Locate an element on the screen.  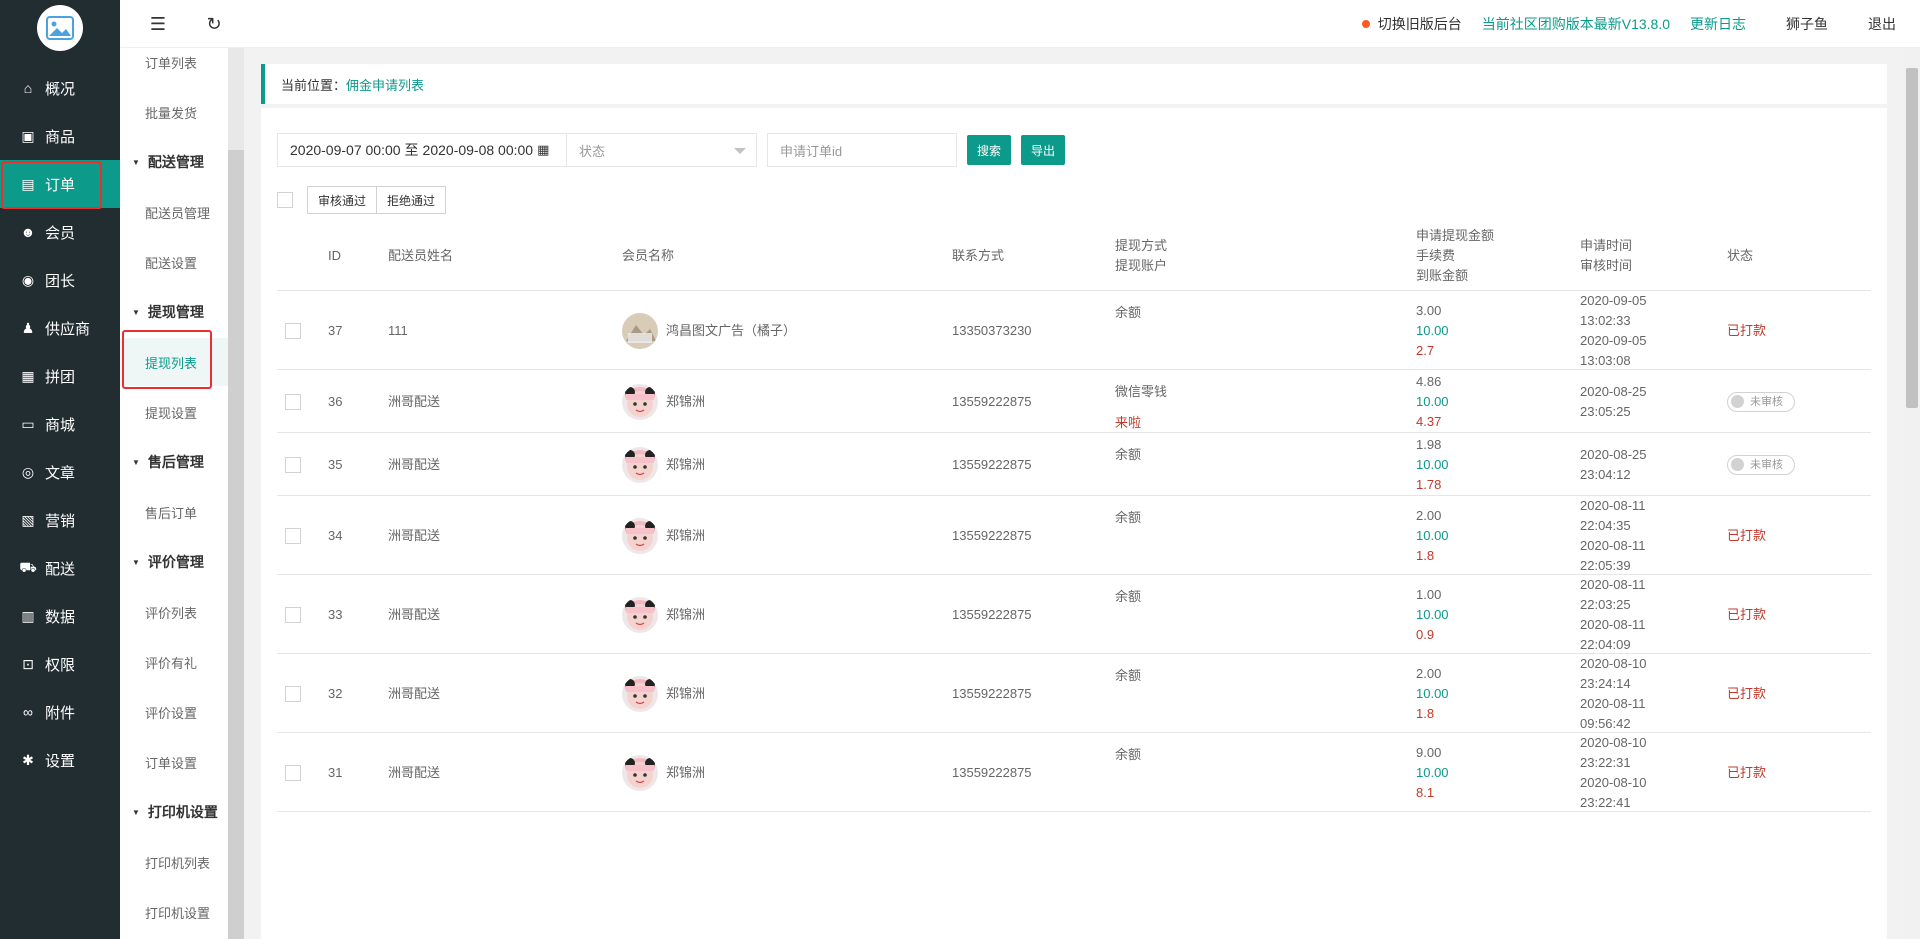
main-scrollbar-thumb is located at coordinates (1912, 238).